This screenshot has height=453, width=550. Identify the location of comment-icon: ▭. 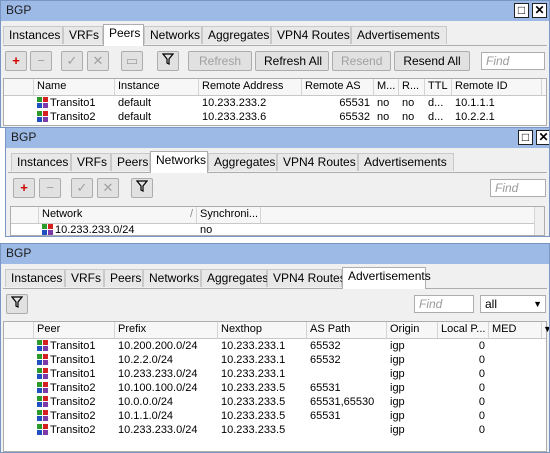
(132, 61).